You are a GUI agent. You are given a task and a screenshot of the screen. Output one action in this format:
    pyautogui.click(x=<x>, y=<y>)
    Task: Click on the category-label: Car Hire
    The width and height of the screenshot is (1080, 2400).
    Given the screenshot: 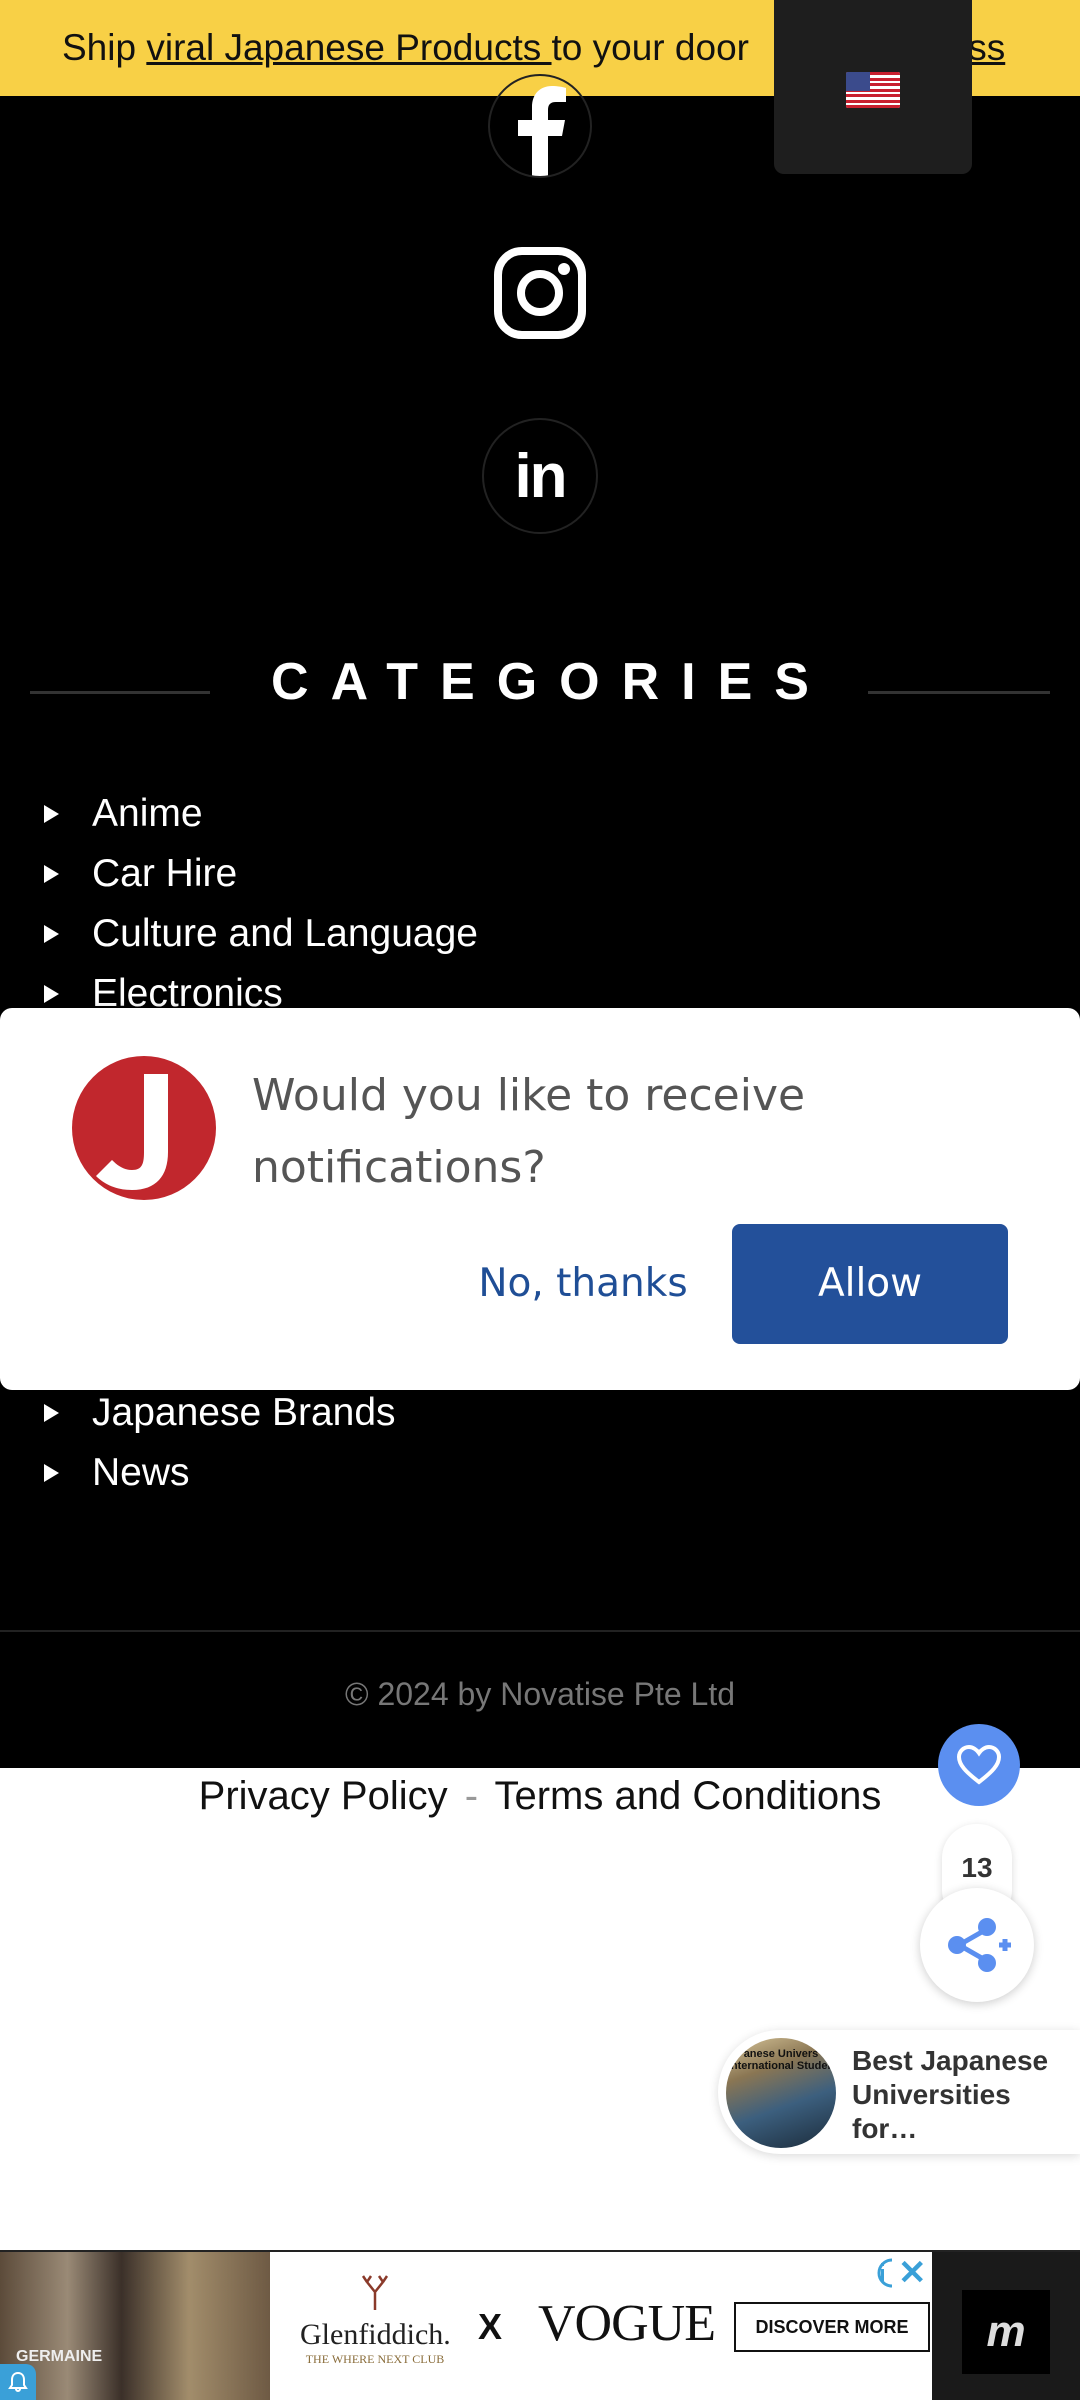 What is the action you would take?
    pyautogui.click(x=165, y=873)
    